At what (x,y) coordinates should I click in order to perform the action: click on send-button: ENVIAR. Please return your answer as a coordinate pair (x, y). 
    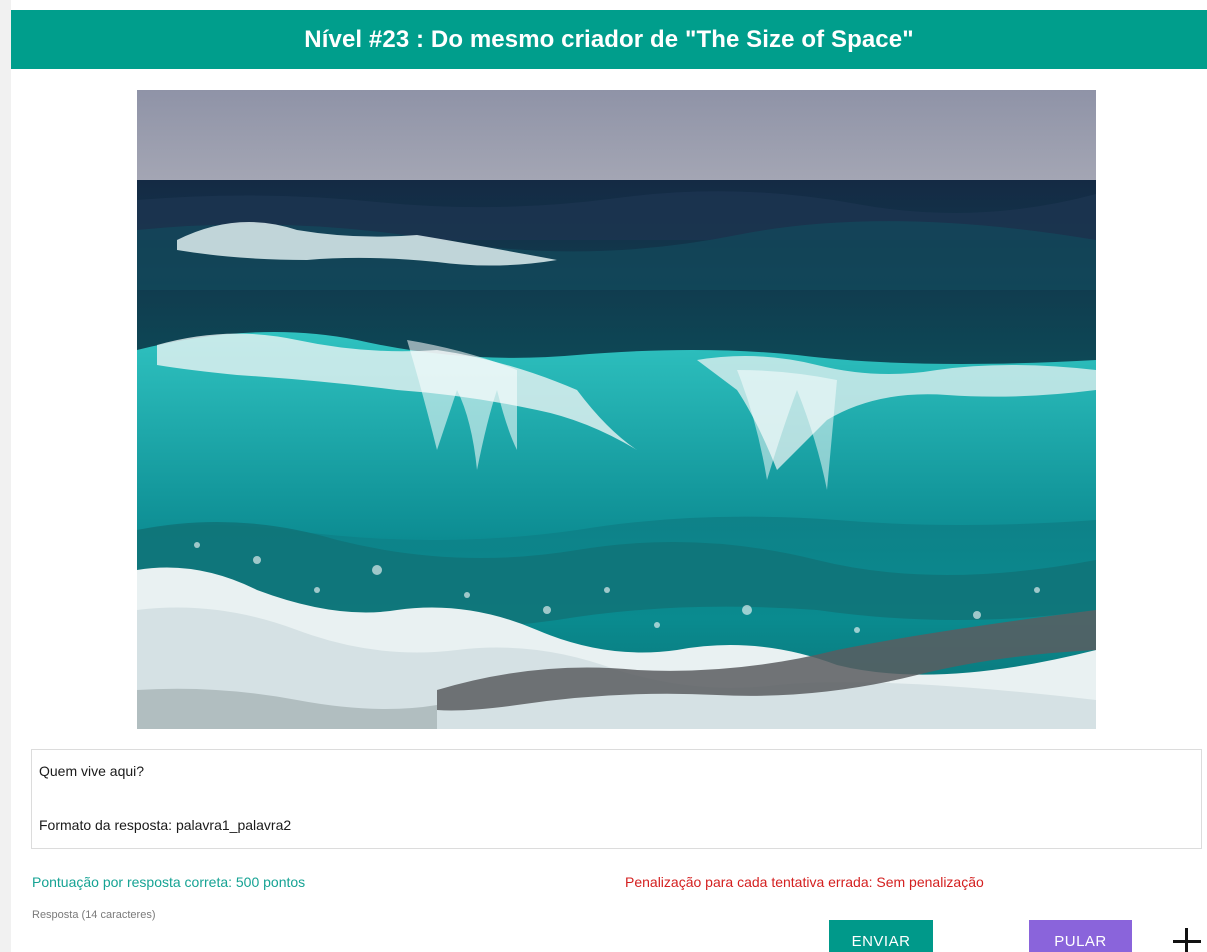
    Looking at the image, I should click on (881, 936).